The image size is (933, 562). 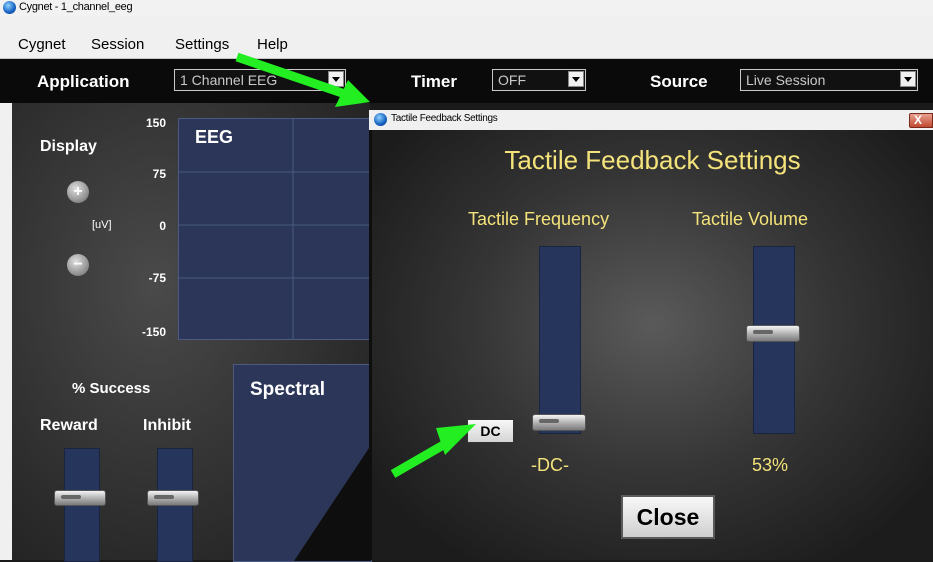 I want to click on minus-icon: −, so click(x=78, y=264).